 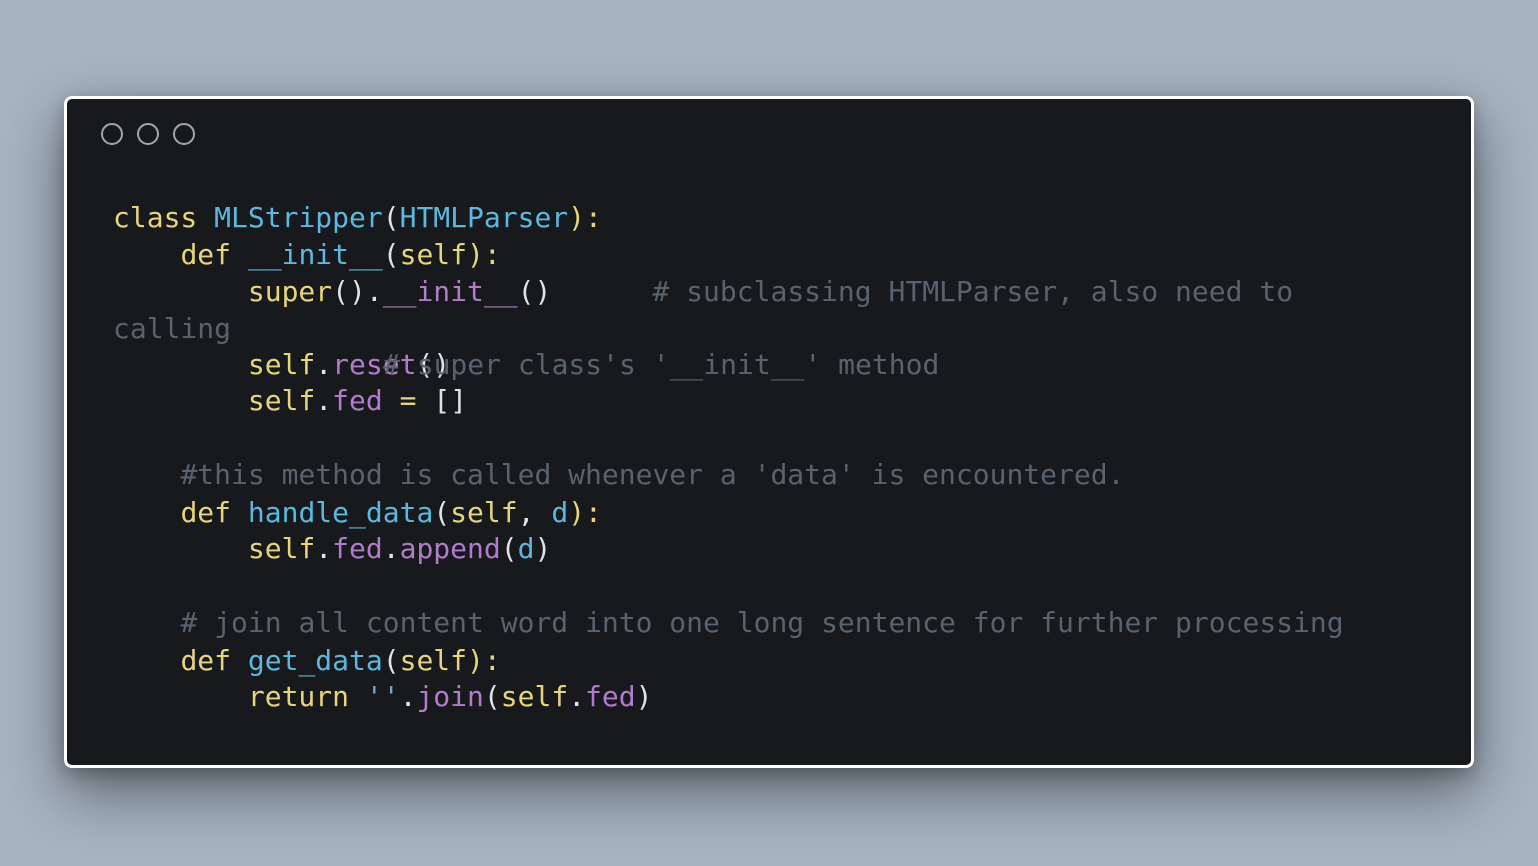 I want to click on keyword-token: return, so click(x=298, y=696).